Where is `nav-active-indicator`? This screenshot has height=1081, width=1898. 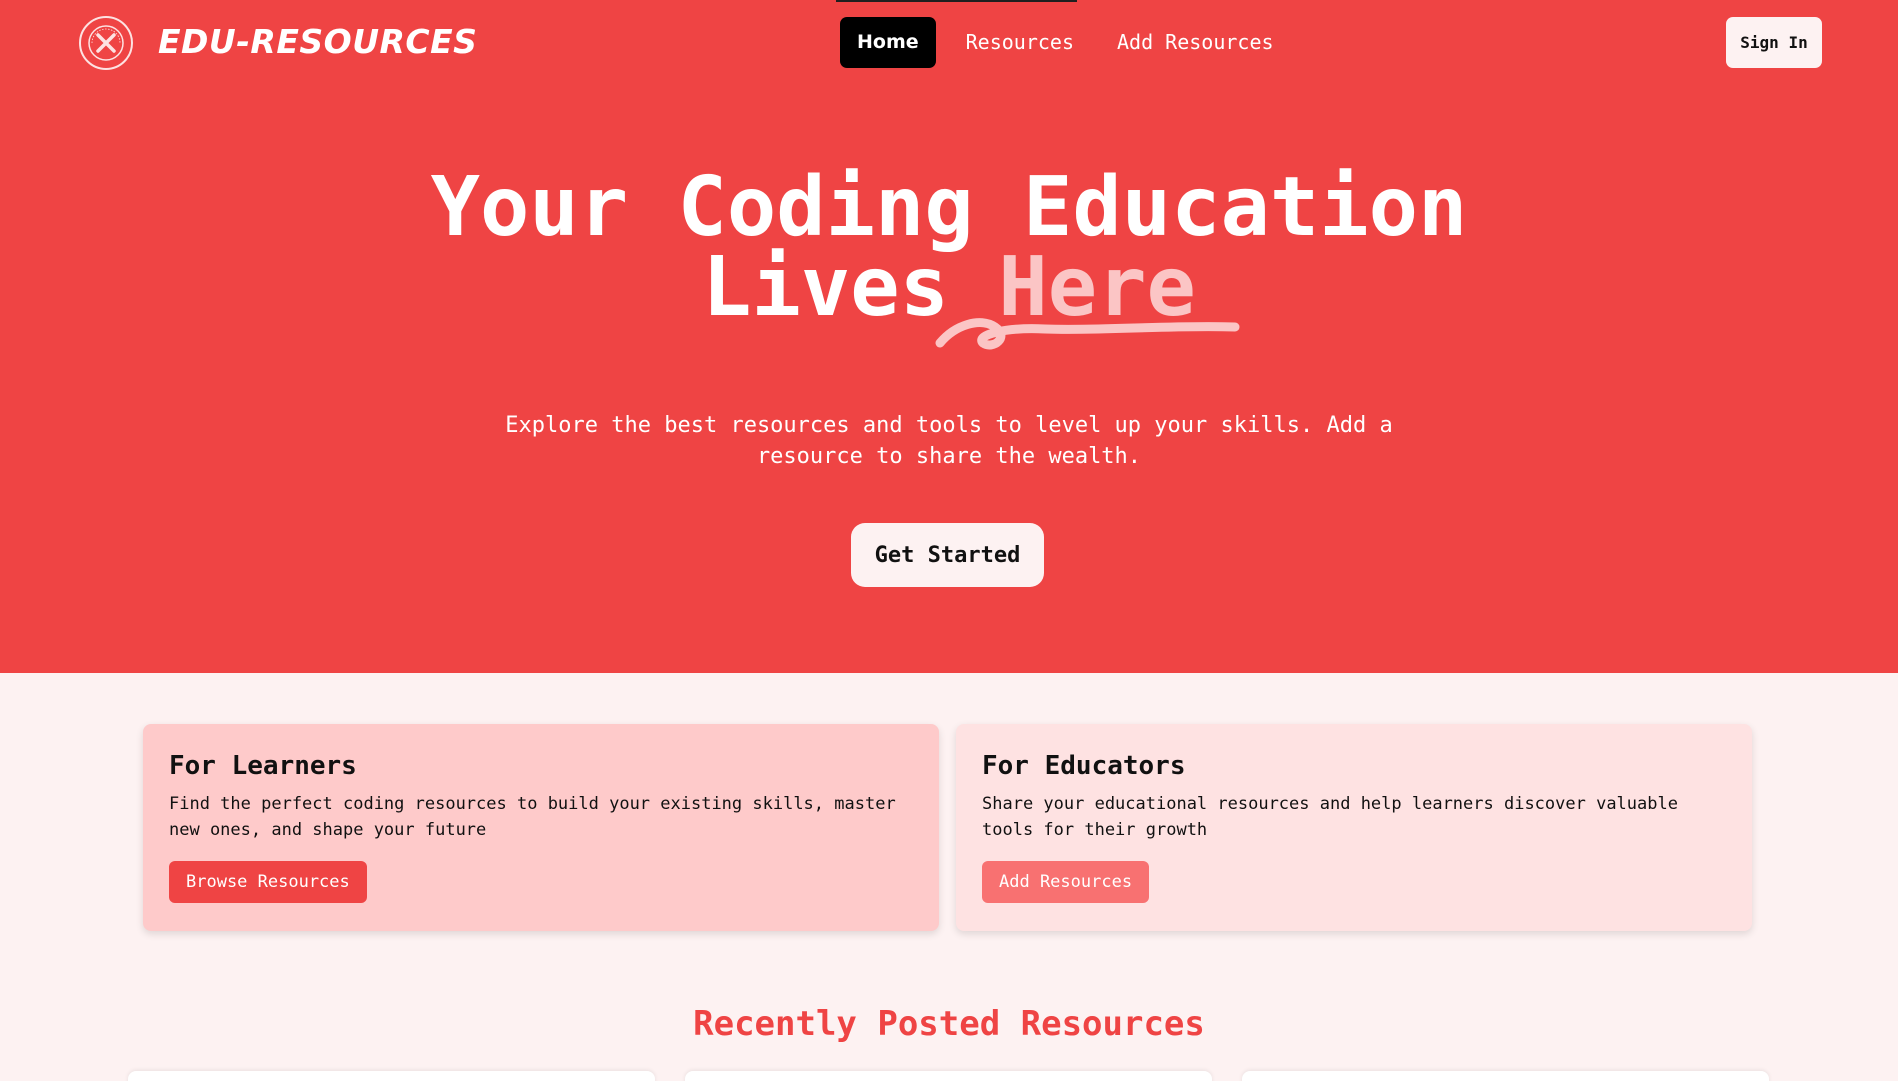
nav-active-indicator is located at coordinates (956, 1).